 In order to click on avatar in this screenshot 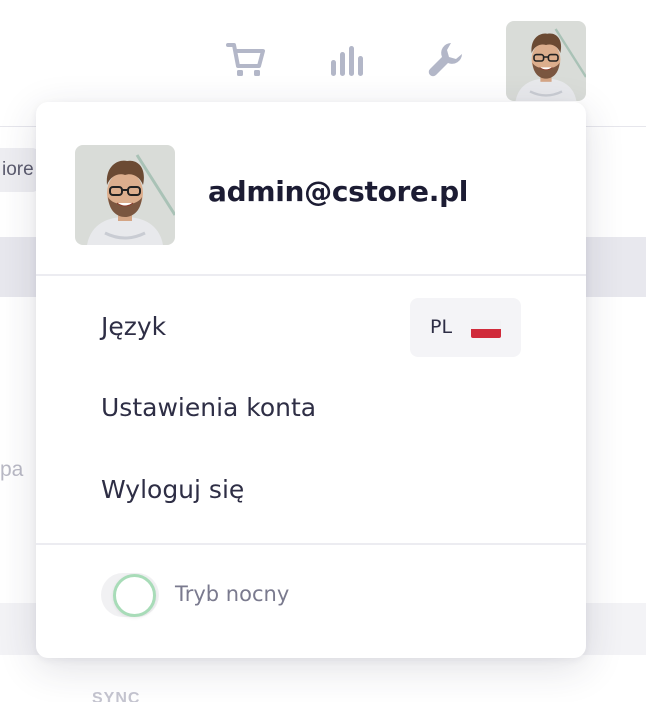, I will do `click(546, 61)`.